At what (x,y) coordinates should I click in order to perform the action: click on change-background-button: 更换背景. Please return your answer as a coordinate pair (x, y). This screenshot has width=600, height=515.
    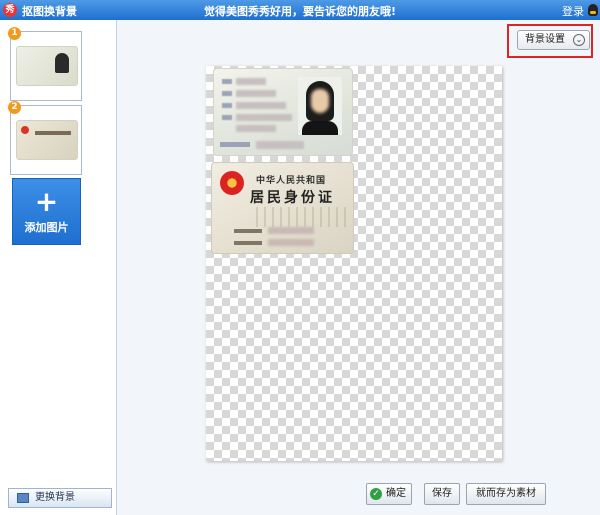
    Looking at the image, I should click on (60, 498).